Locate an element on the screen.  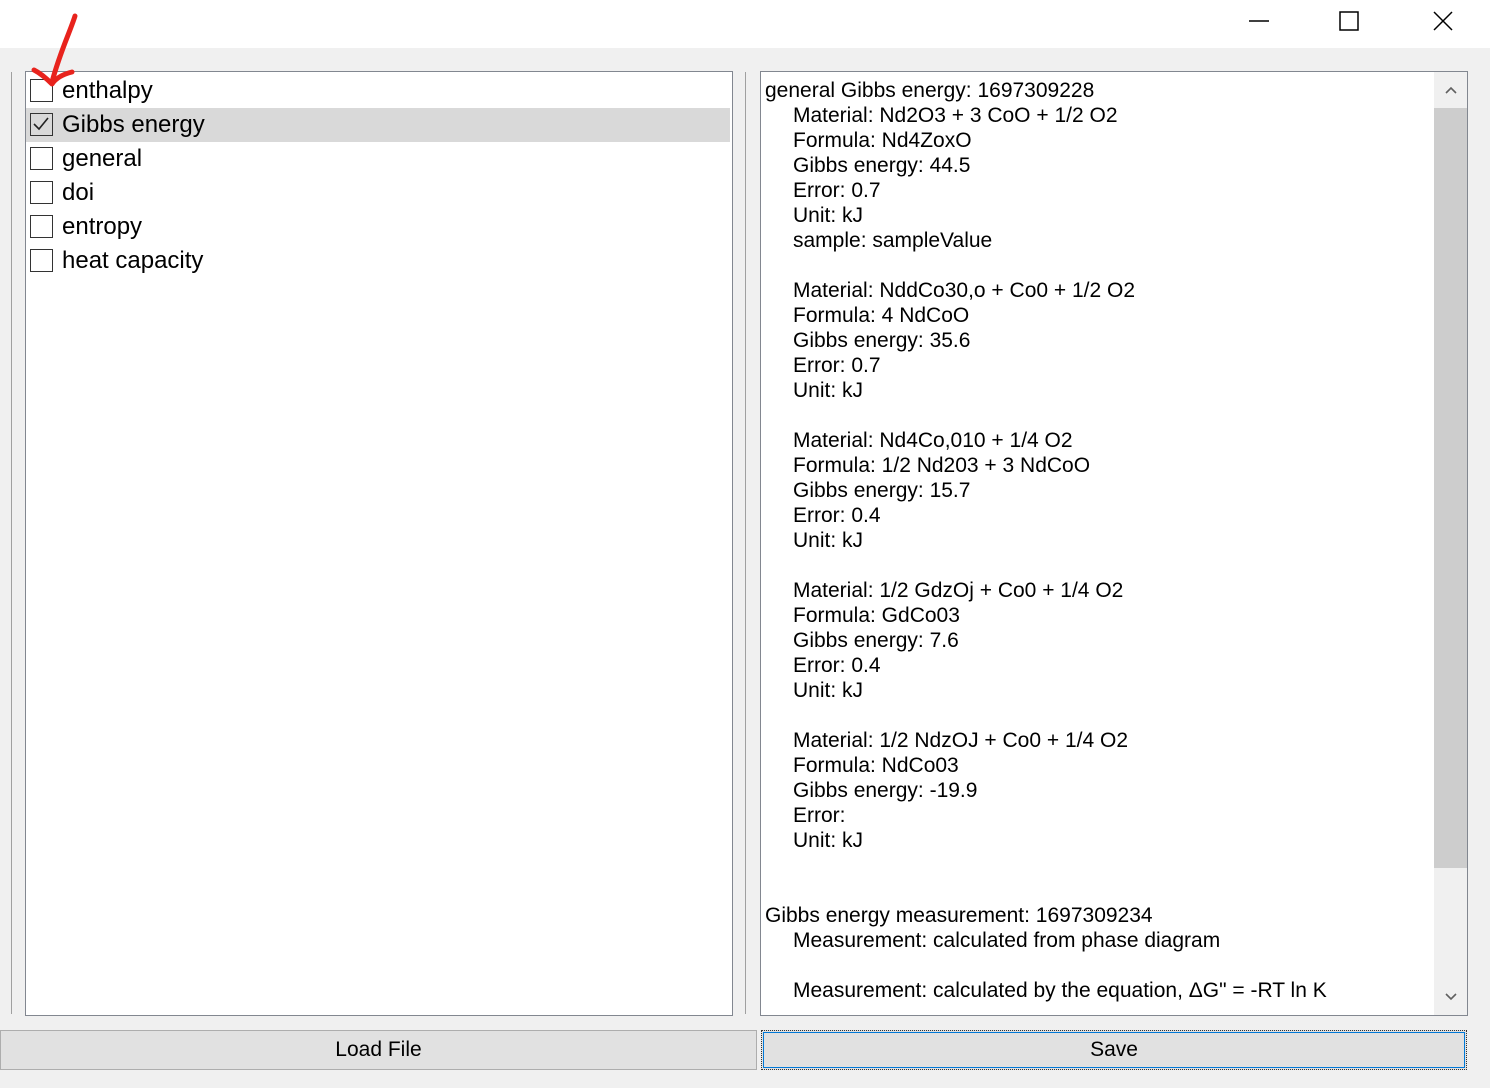
splitter-line-left is located at coordinates (11, 543).